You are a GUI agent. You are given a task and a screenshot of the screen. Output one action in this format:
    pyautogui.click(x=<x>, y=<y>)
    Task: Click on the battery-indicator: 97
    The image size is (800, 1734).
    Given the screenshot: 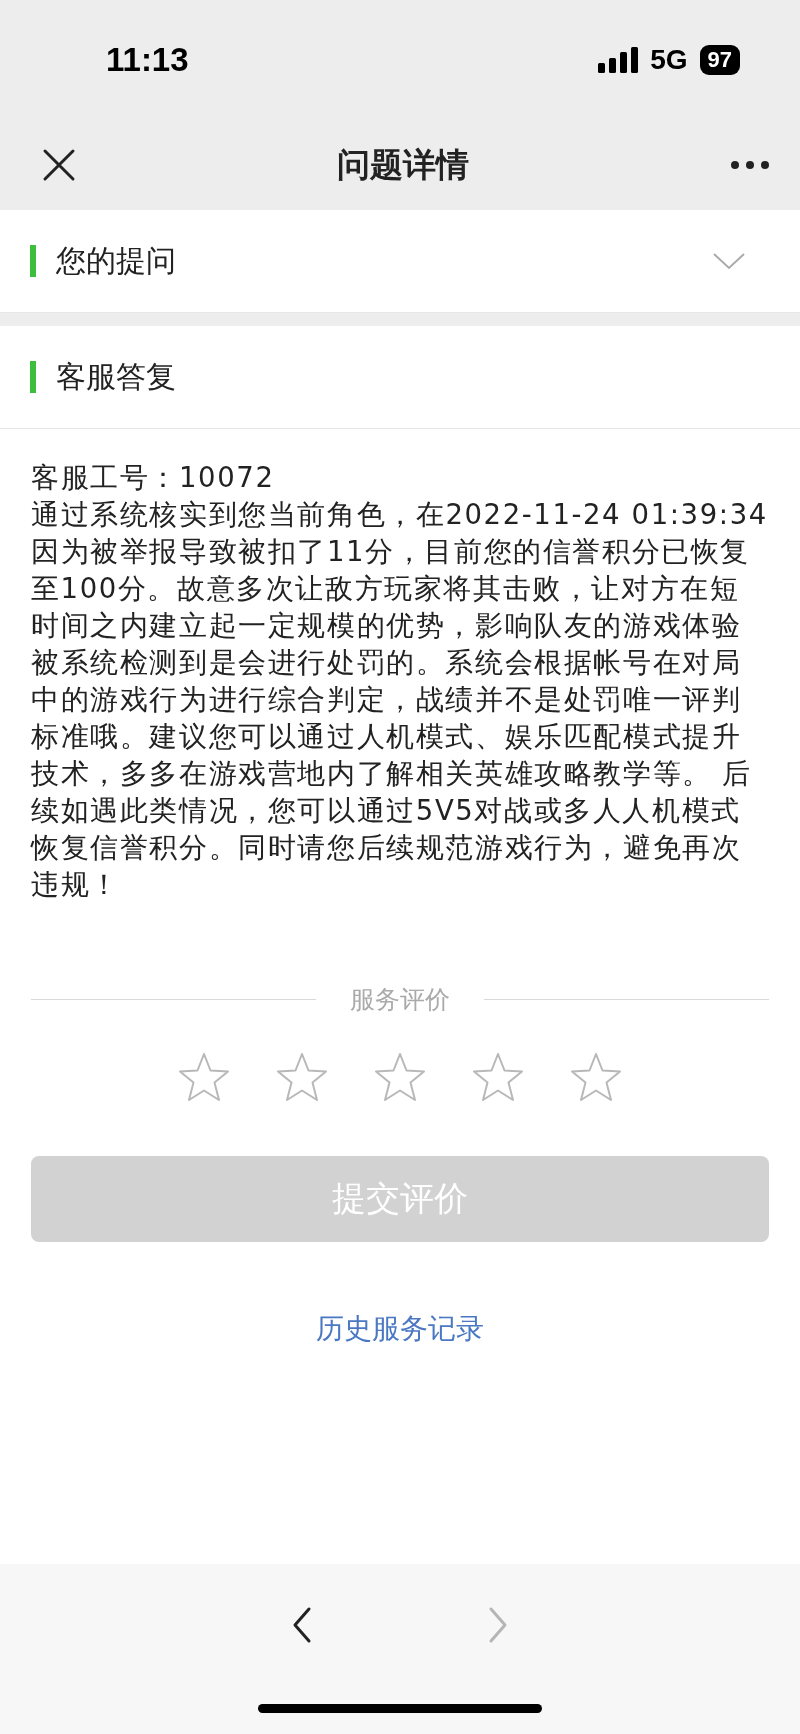 What is the action you would take?
    pyautogui.click(x=719, y=60)
    